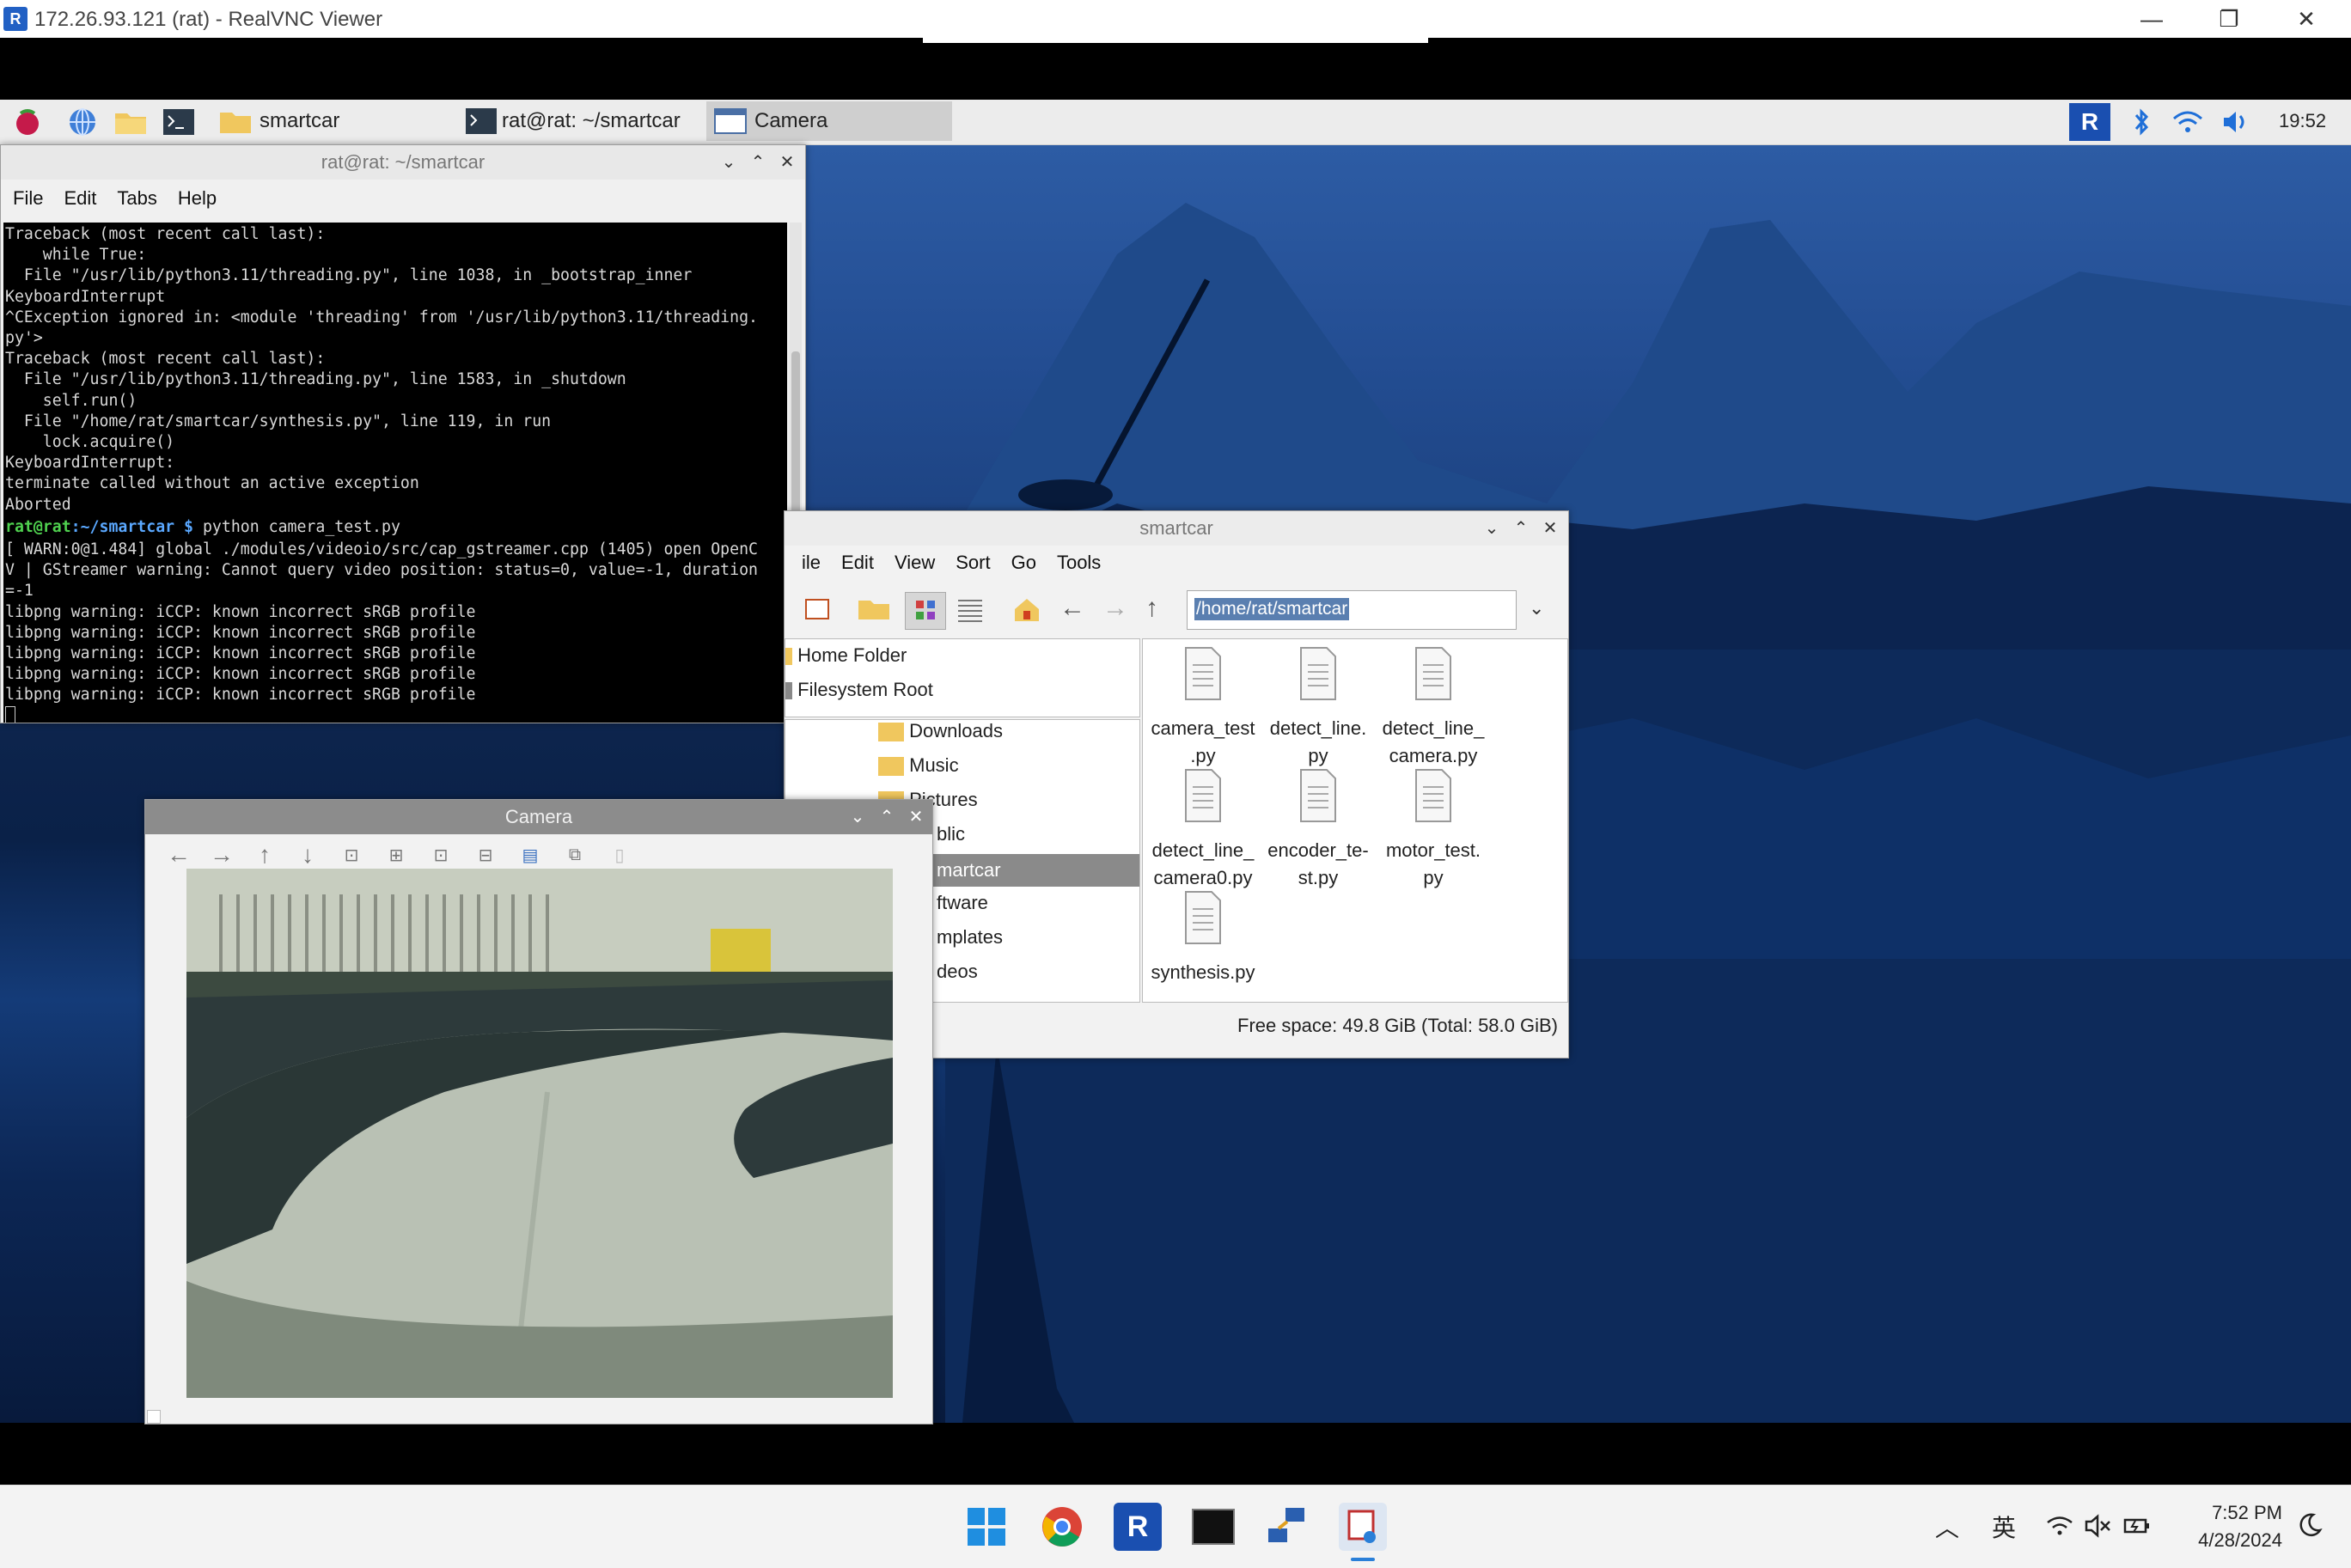 The image size is (2351, 1568). Describe the element at coordinates (962, 677) in the screenshot. I see `places-pane: Home Folder Filesystem Root` at that location.